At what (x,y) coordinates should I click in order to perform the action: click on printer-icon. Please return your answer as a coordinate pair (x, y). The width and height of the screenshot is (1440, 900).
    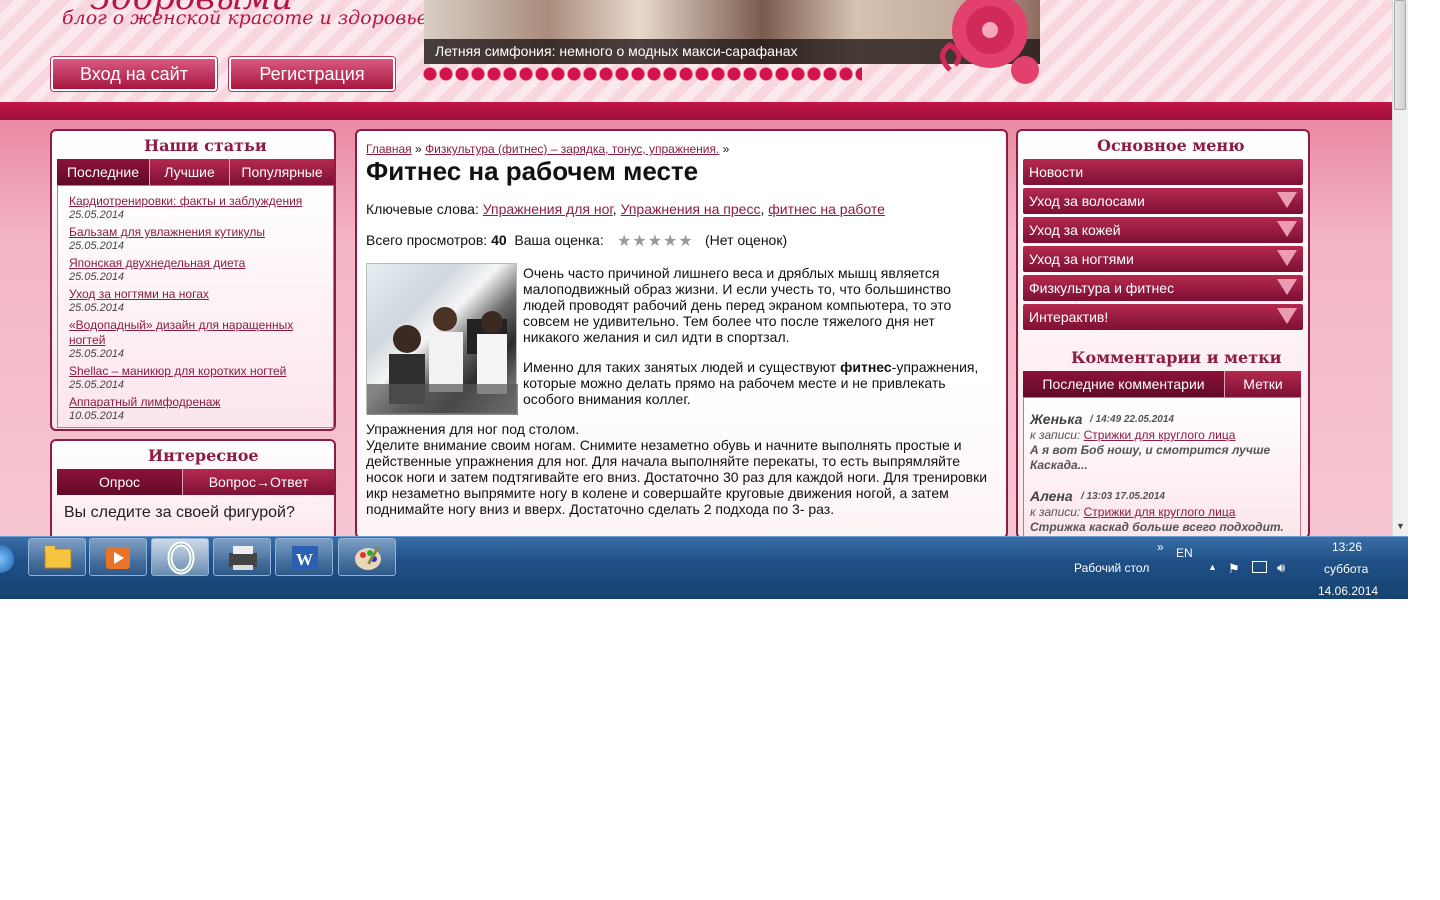
    Looking at the image, I should click on (243, 558).